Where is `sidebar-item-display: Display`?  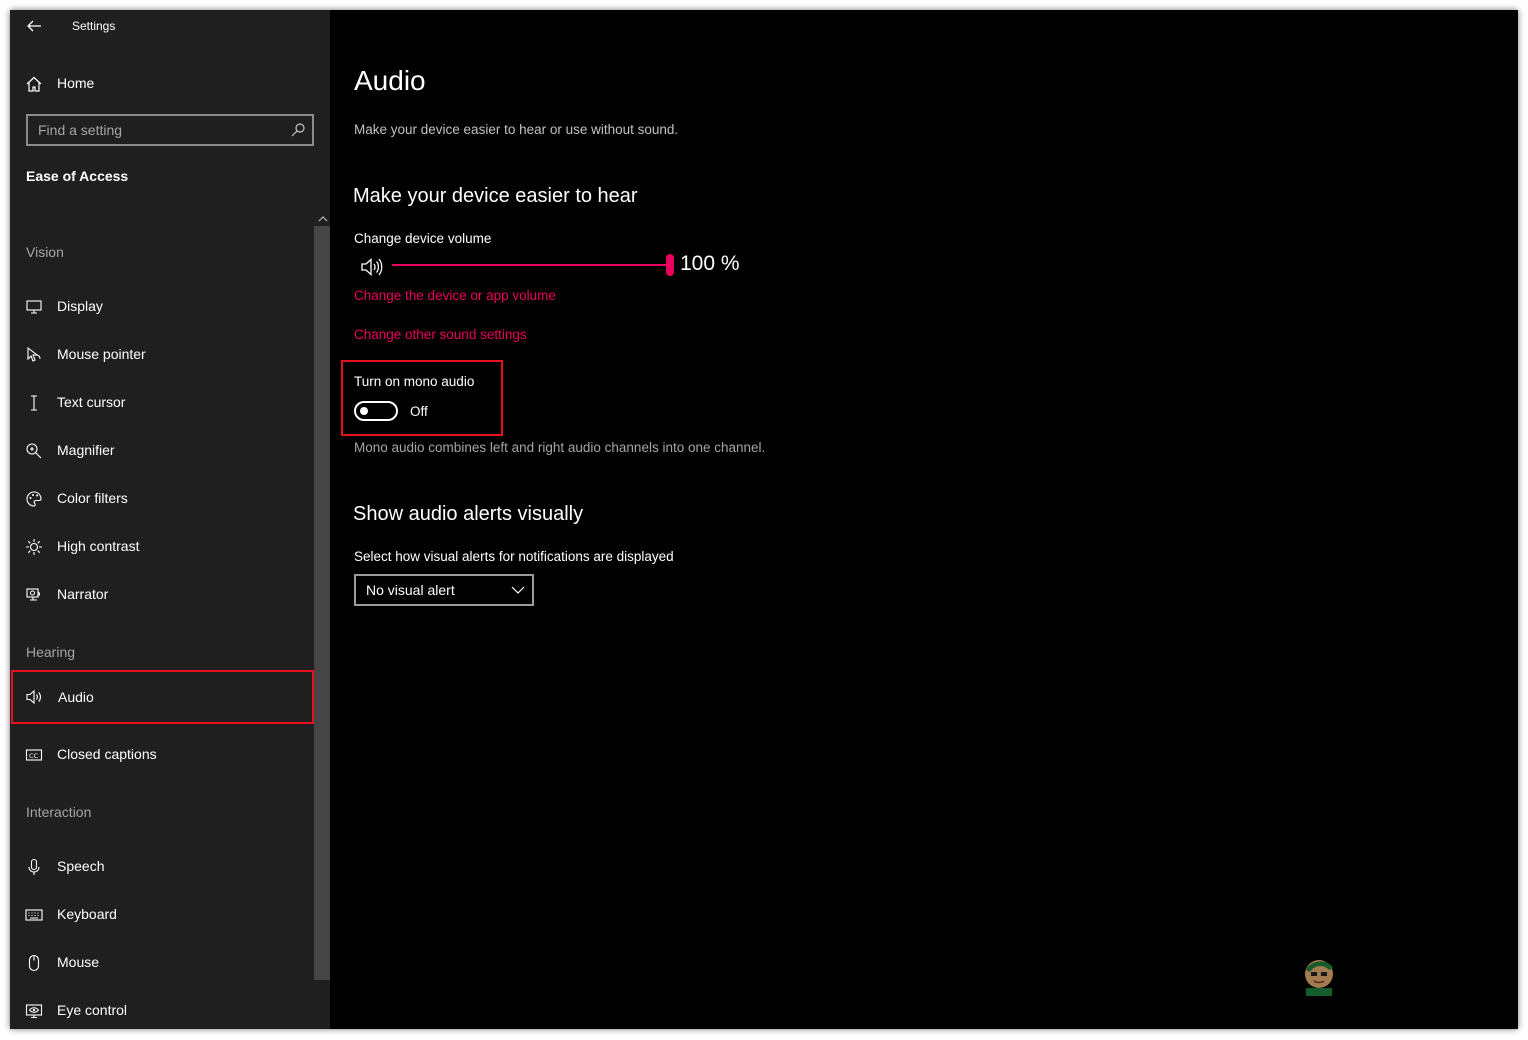 sidebar-item-display: Display is located at coordinates (161, 307).